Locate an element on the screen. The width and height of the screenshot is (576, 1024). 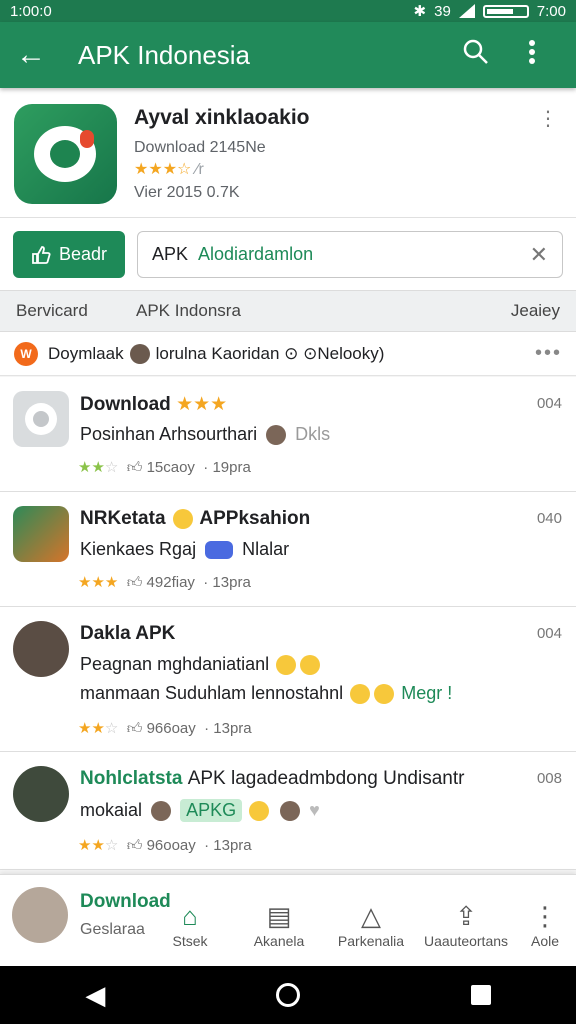
notice-text-b: lorulna Kaoridan ⊙ ⊙Nelooky) is located at coordinates (270, 353).